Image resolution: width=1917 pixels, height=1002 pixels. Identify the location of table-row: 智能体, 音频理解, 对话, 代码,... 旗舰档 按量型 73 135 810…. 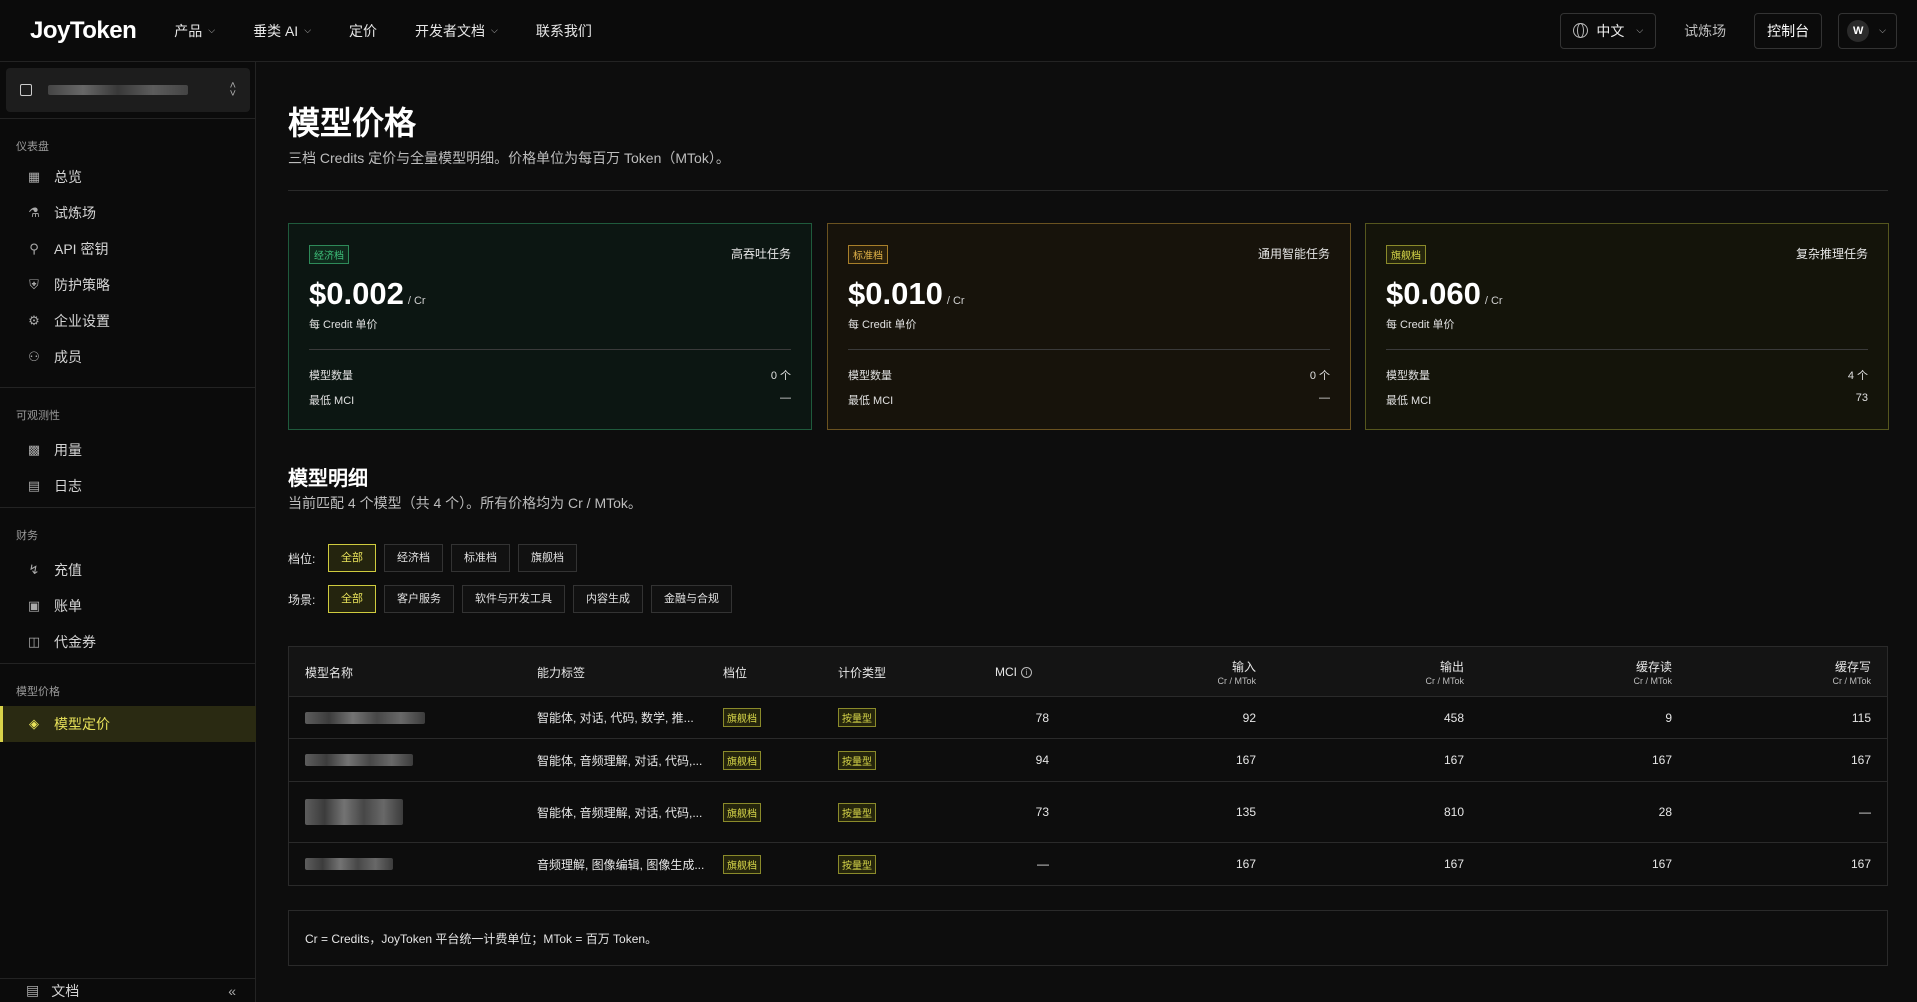
(1088, 812).